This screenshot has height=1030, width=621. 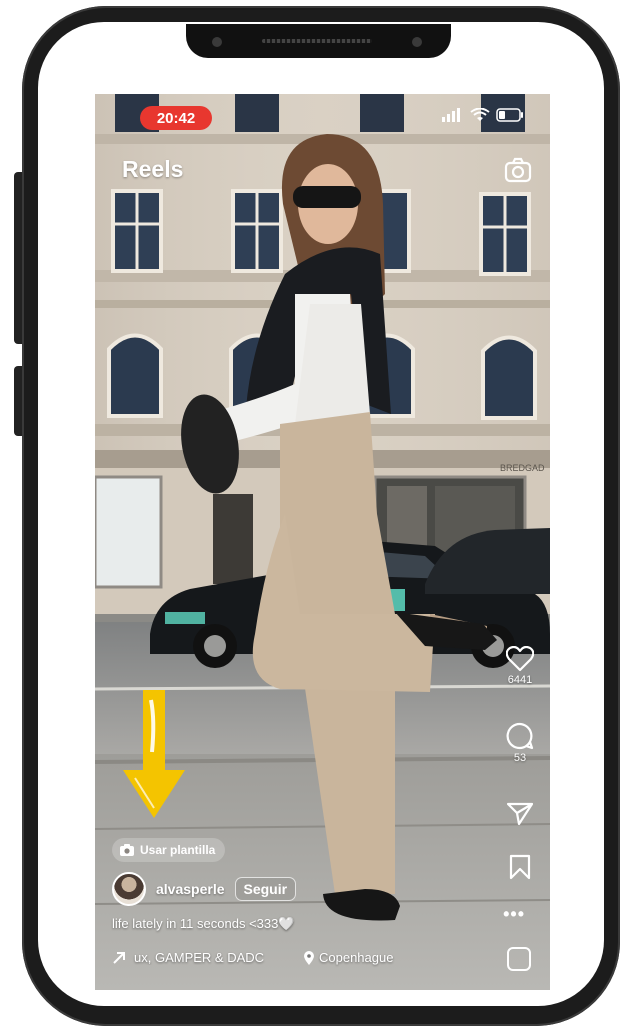 What do you see at coordinates (522, 468) in the screenshot?
I see `street-sign-text: BREDGAD` at bounding box center [522, 468].